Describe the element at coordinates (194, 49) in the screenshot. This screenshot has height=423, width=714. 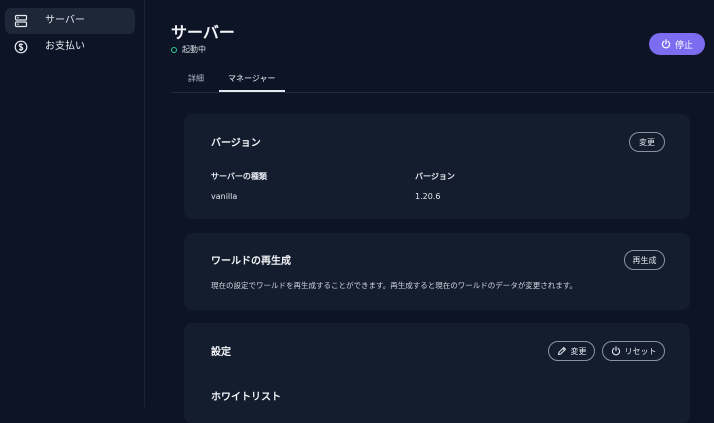
I see `status-text: 起動中` at that location.